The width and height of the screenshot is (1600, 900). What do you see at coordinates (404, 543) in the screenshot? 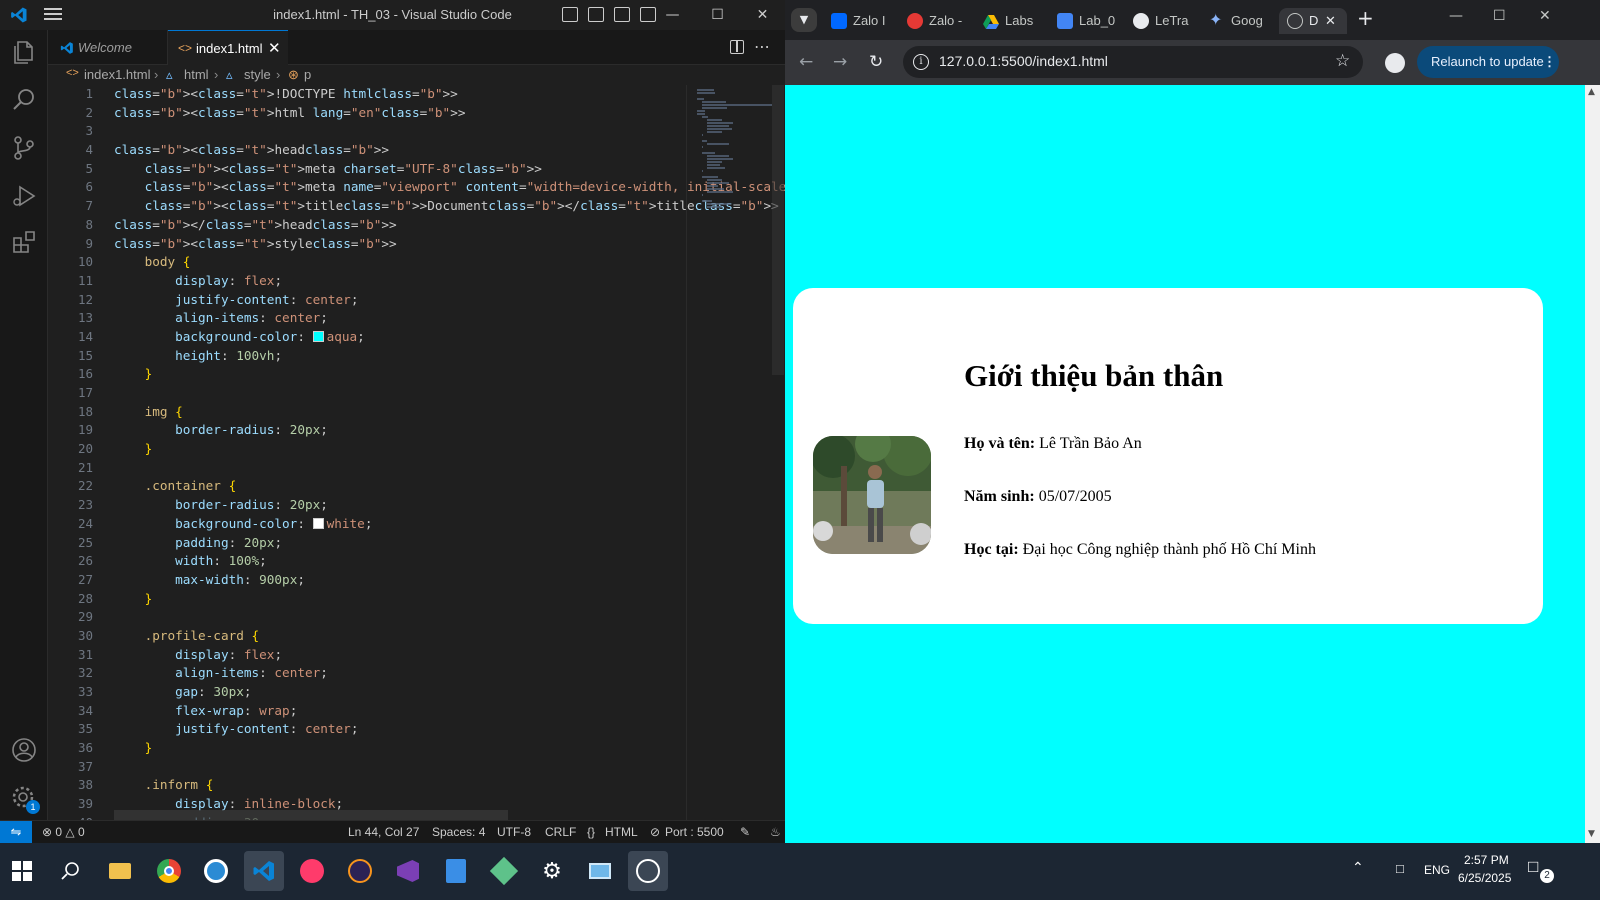
I see `code-line: padding: 20px;` at bounding box center [404, 543].